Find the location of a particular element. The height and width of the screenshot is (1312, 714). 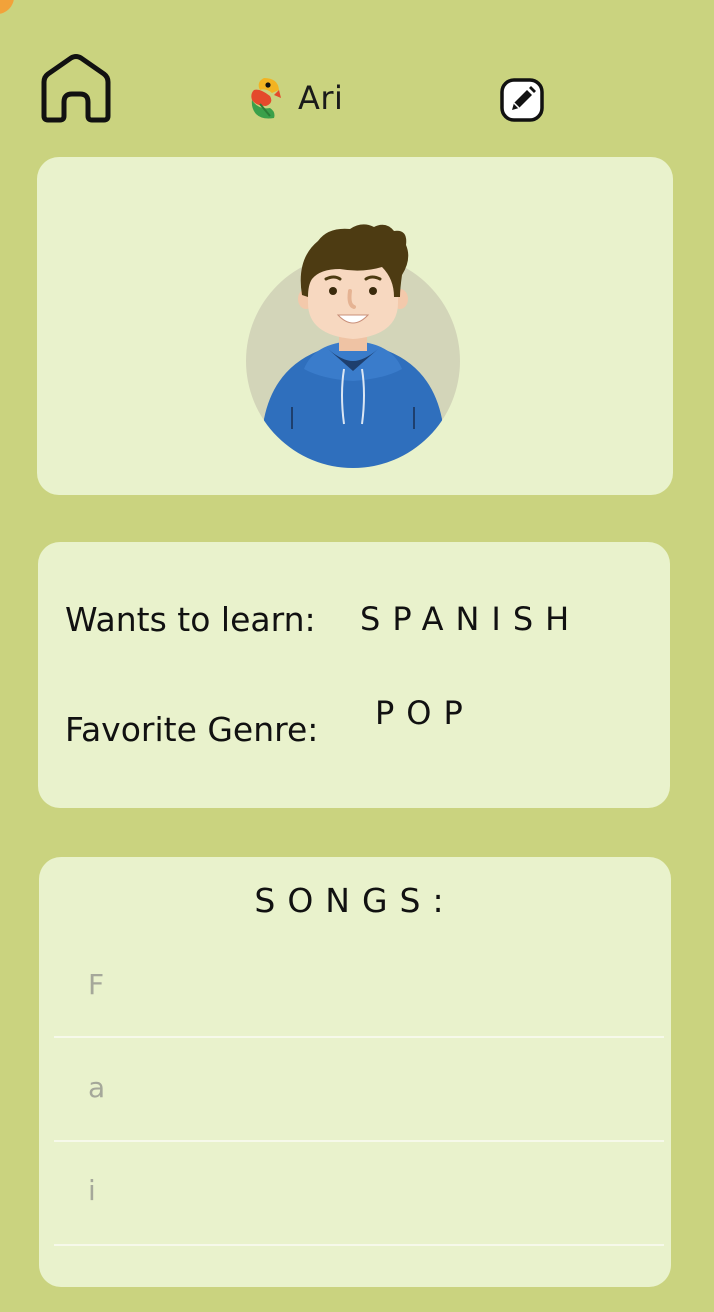

song-list-item-text: F is located at coordinates (96, 984).